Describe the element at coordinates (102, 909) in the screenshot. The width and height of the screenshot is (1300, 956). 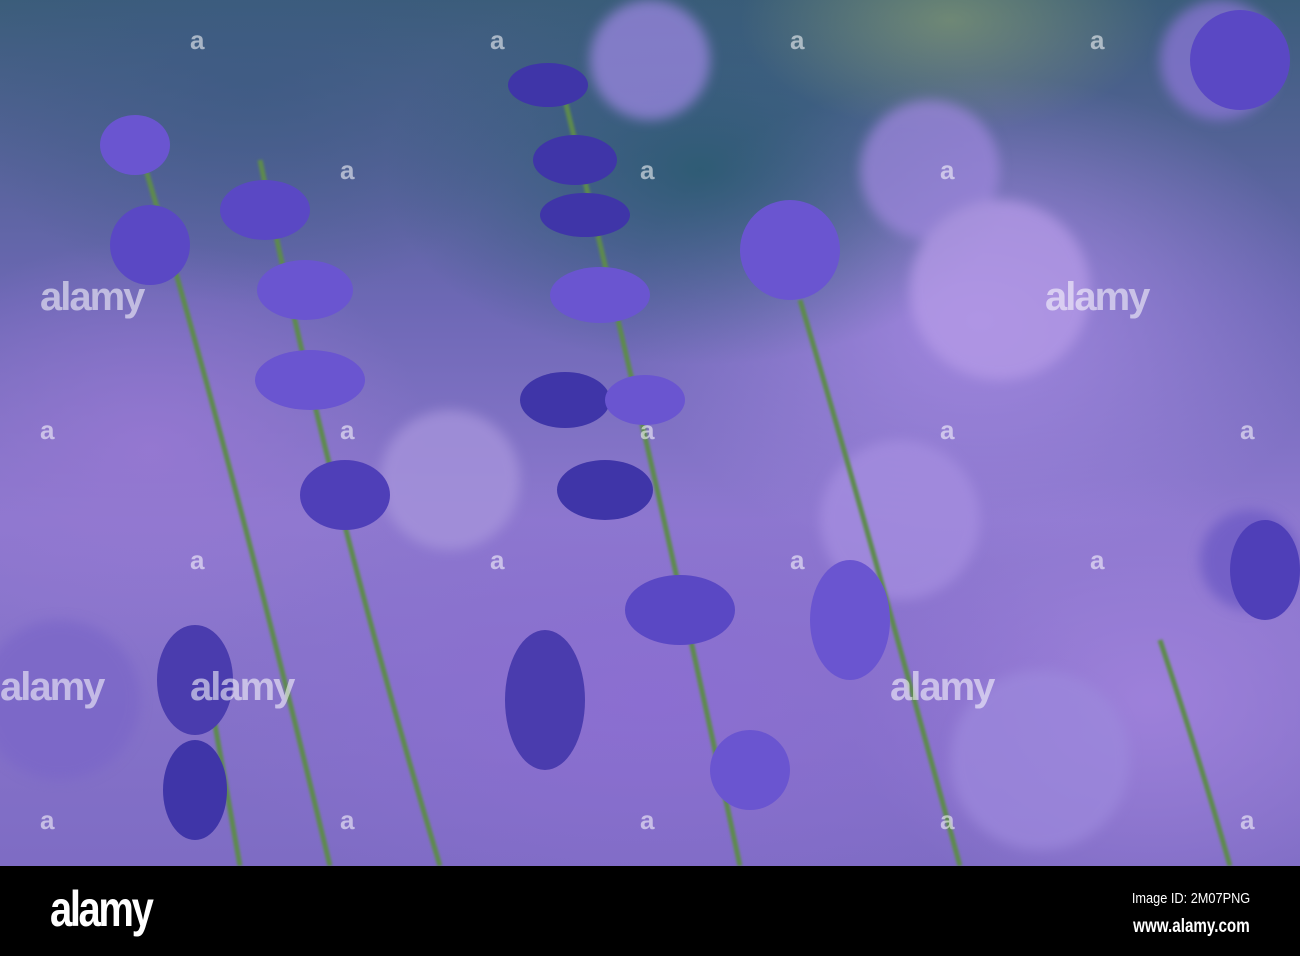
I see `alamy-logo: alamy` at that location.